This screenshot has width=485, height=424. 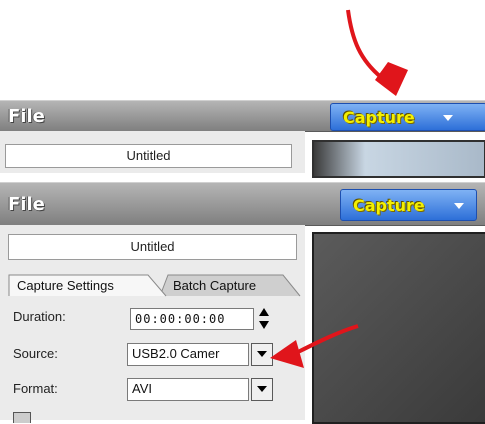 What do you see at coordinates (188, 354) in the screenshot?
I see `source-select: USB2.0 Camer` at bounding box center [188, 354].